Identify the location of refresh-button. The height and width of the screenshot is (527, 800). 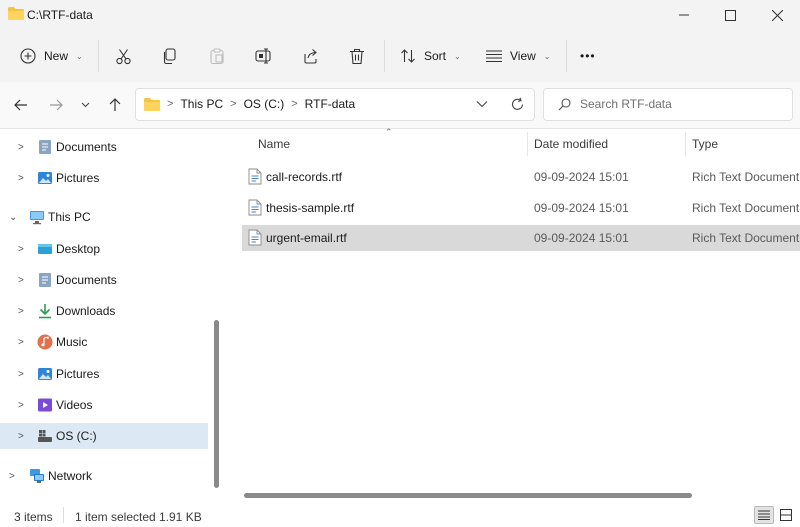
(517, 106).